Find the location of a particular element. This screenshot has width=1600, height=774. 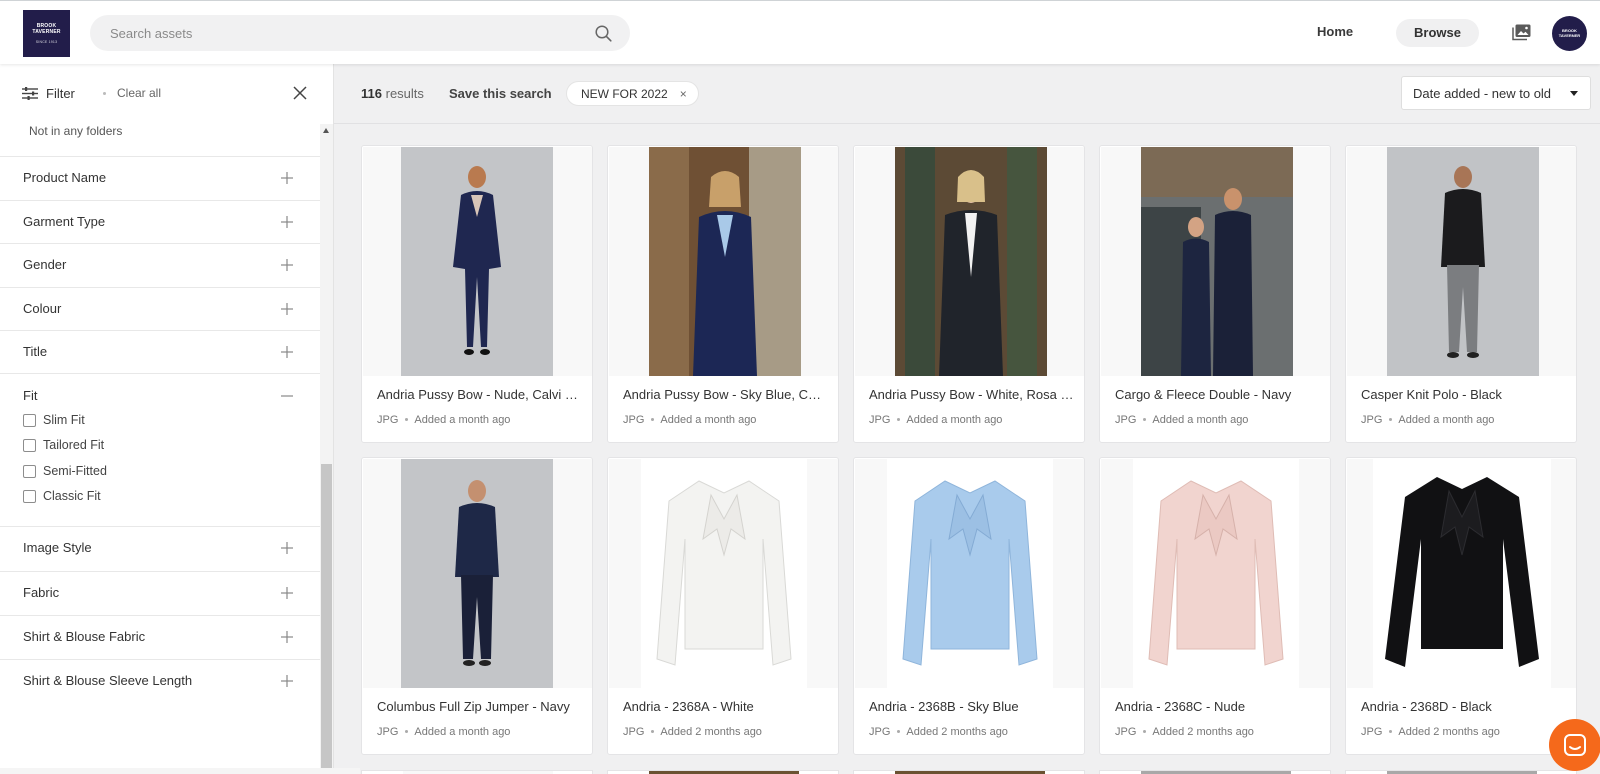

asset-title: Andria - 2368D - Black is located at coordinates (1426, 706).